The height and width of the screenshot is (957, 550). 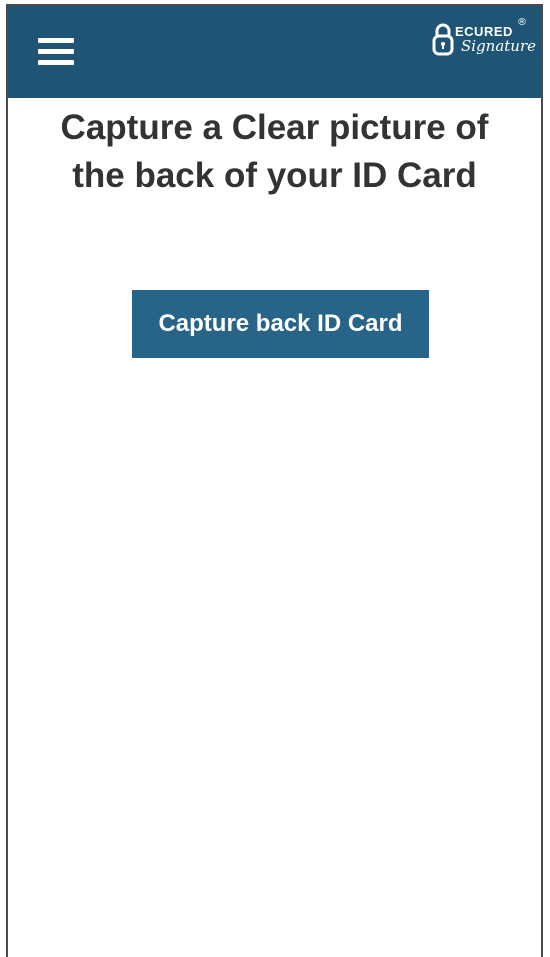 I want to click on capture-back-id-button: Capture back ID Card, so click(x=280, y=324).